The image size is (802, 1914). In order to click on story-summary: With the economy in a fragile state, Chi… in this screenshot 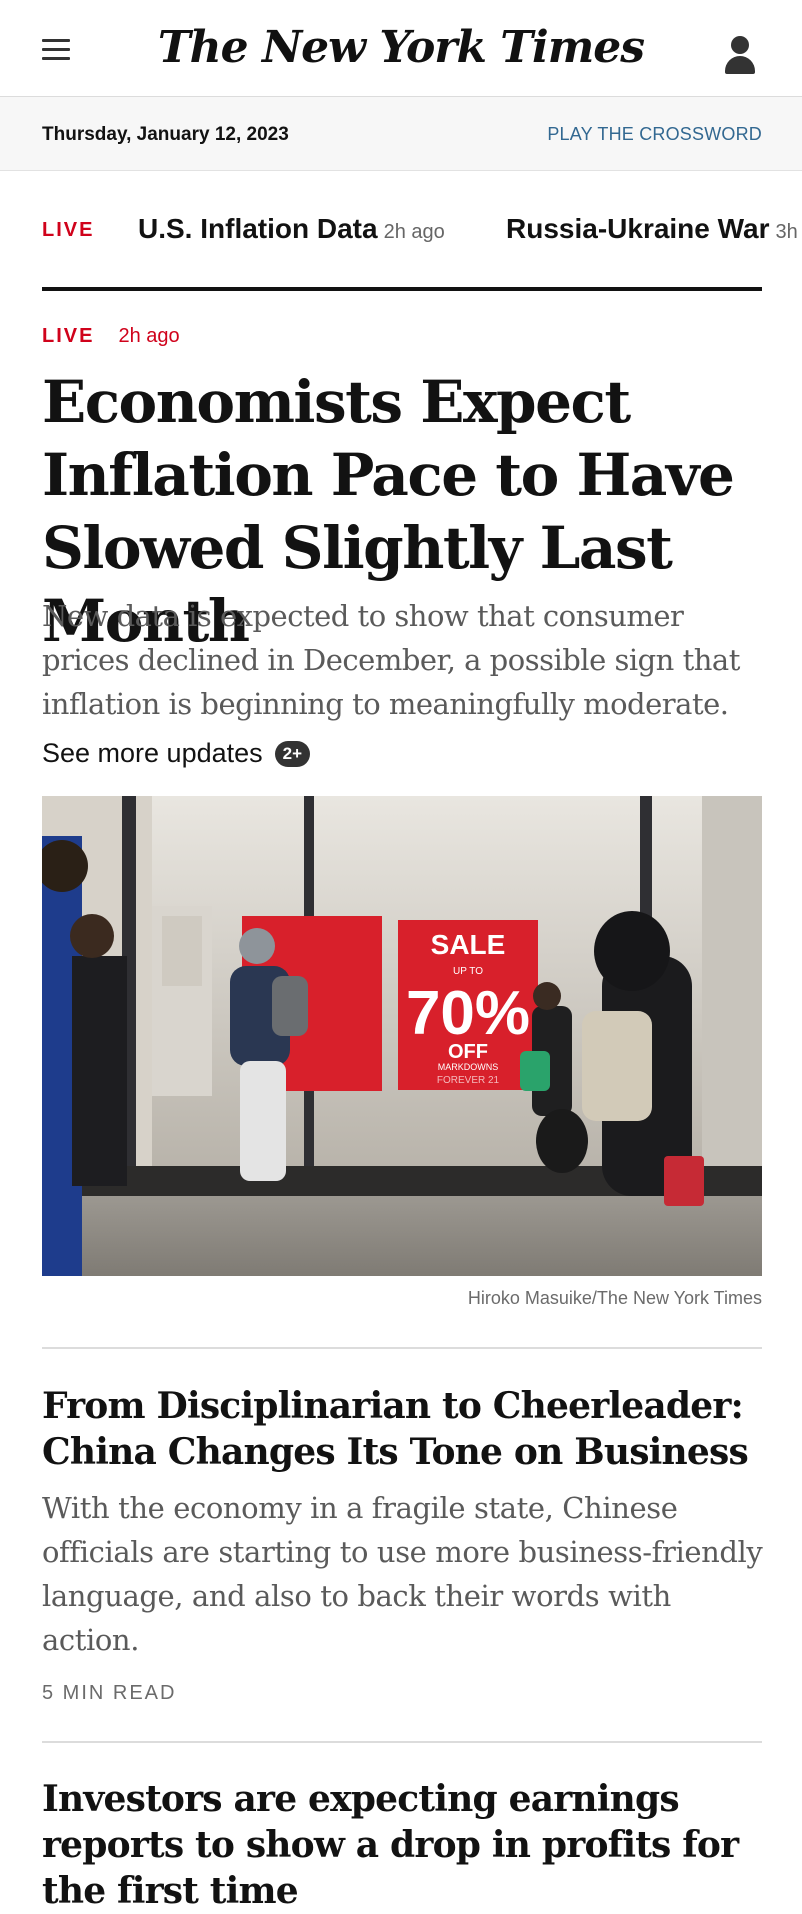, I will do `click(402, 1574)`.